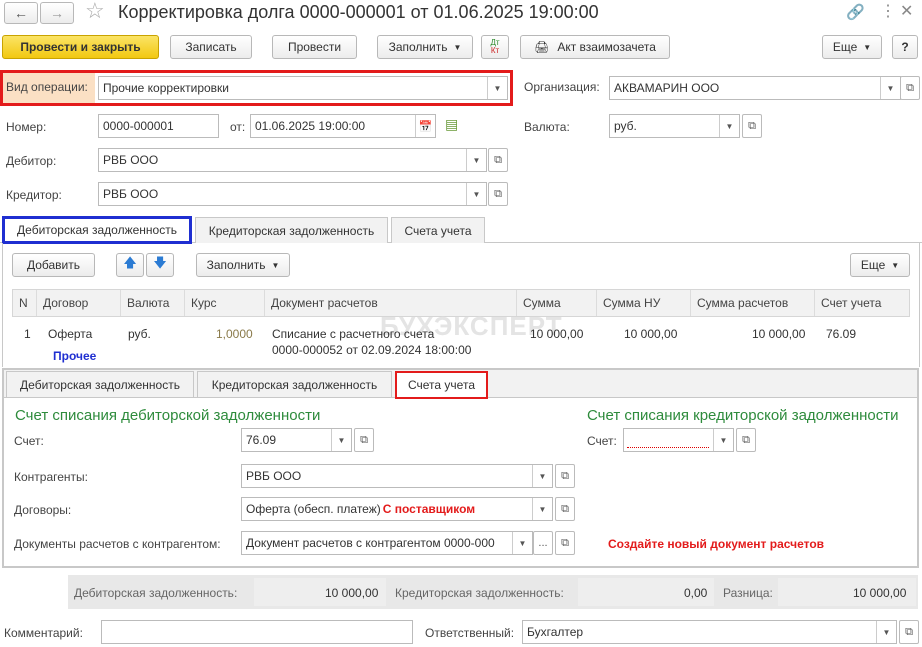  I want to click on more-label: Еще, so click(845, 47).